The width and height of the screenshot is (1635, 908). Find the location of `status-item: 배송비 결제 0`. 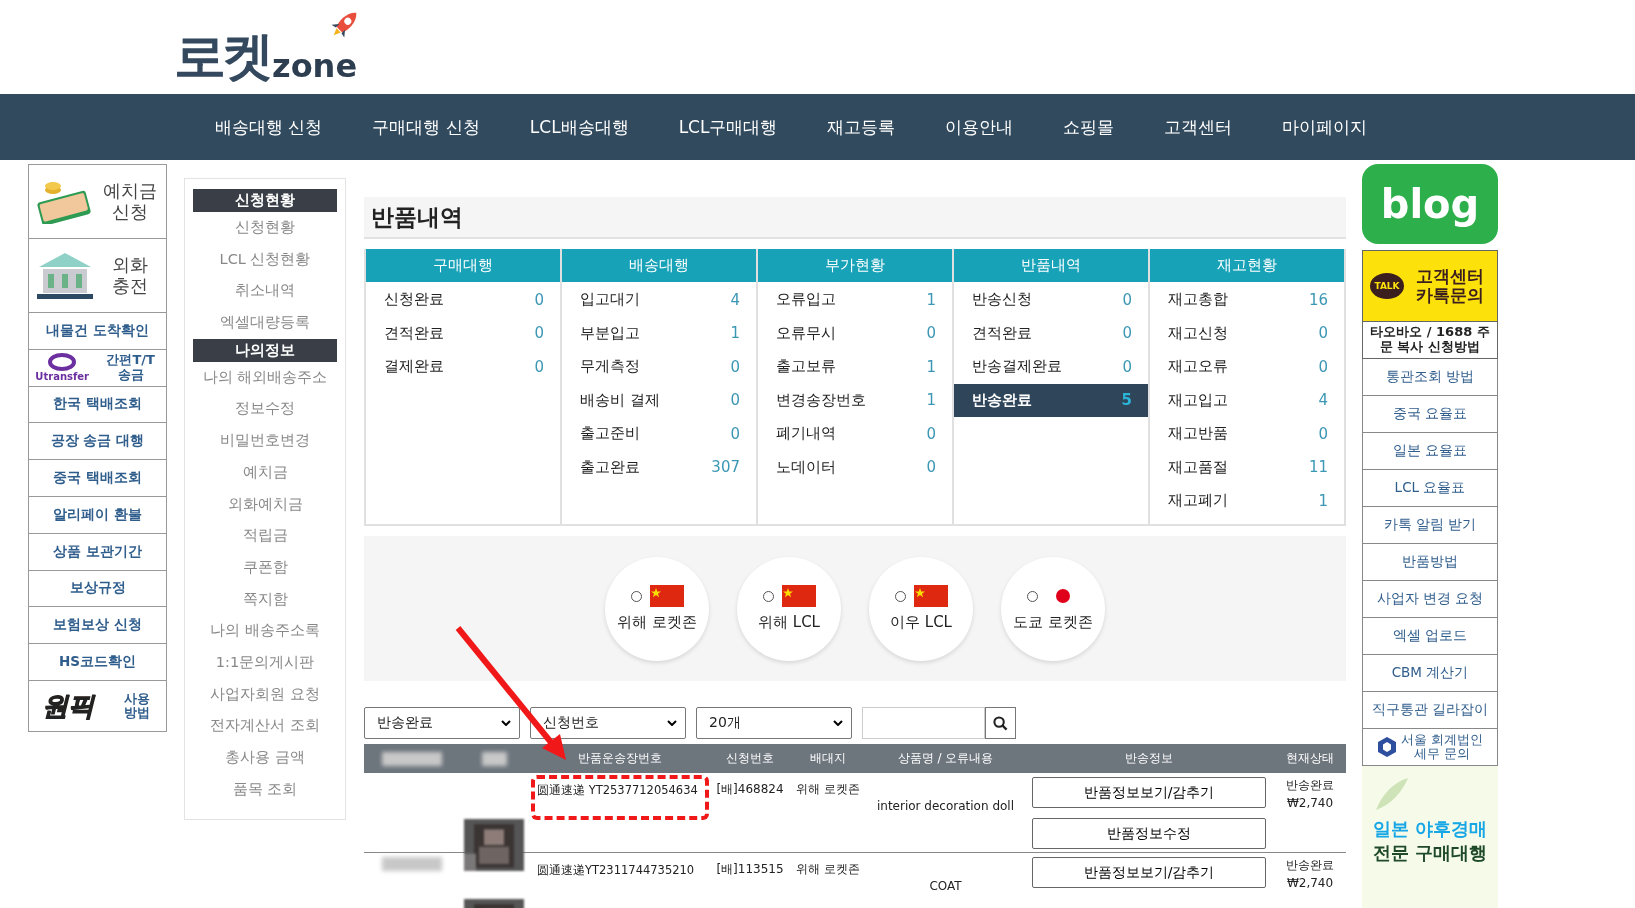

status-item: 배송비 결제 0 is located at coordinates (659, 400).